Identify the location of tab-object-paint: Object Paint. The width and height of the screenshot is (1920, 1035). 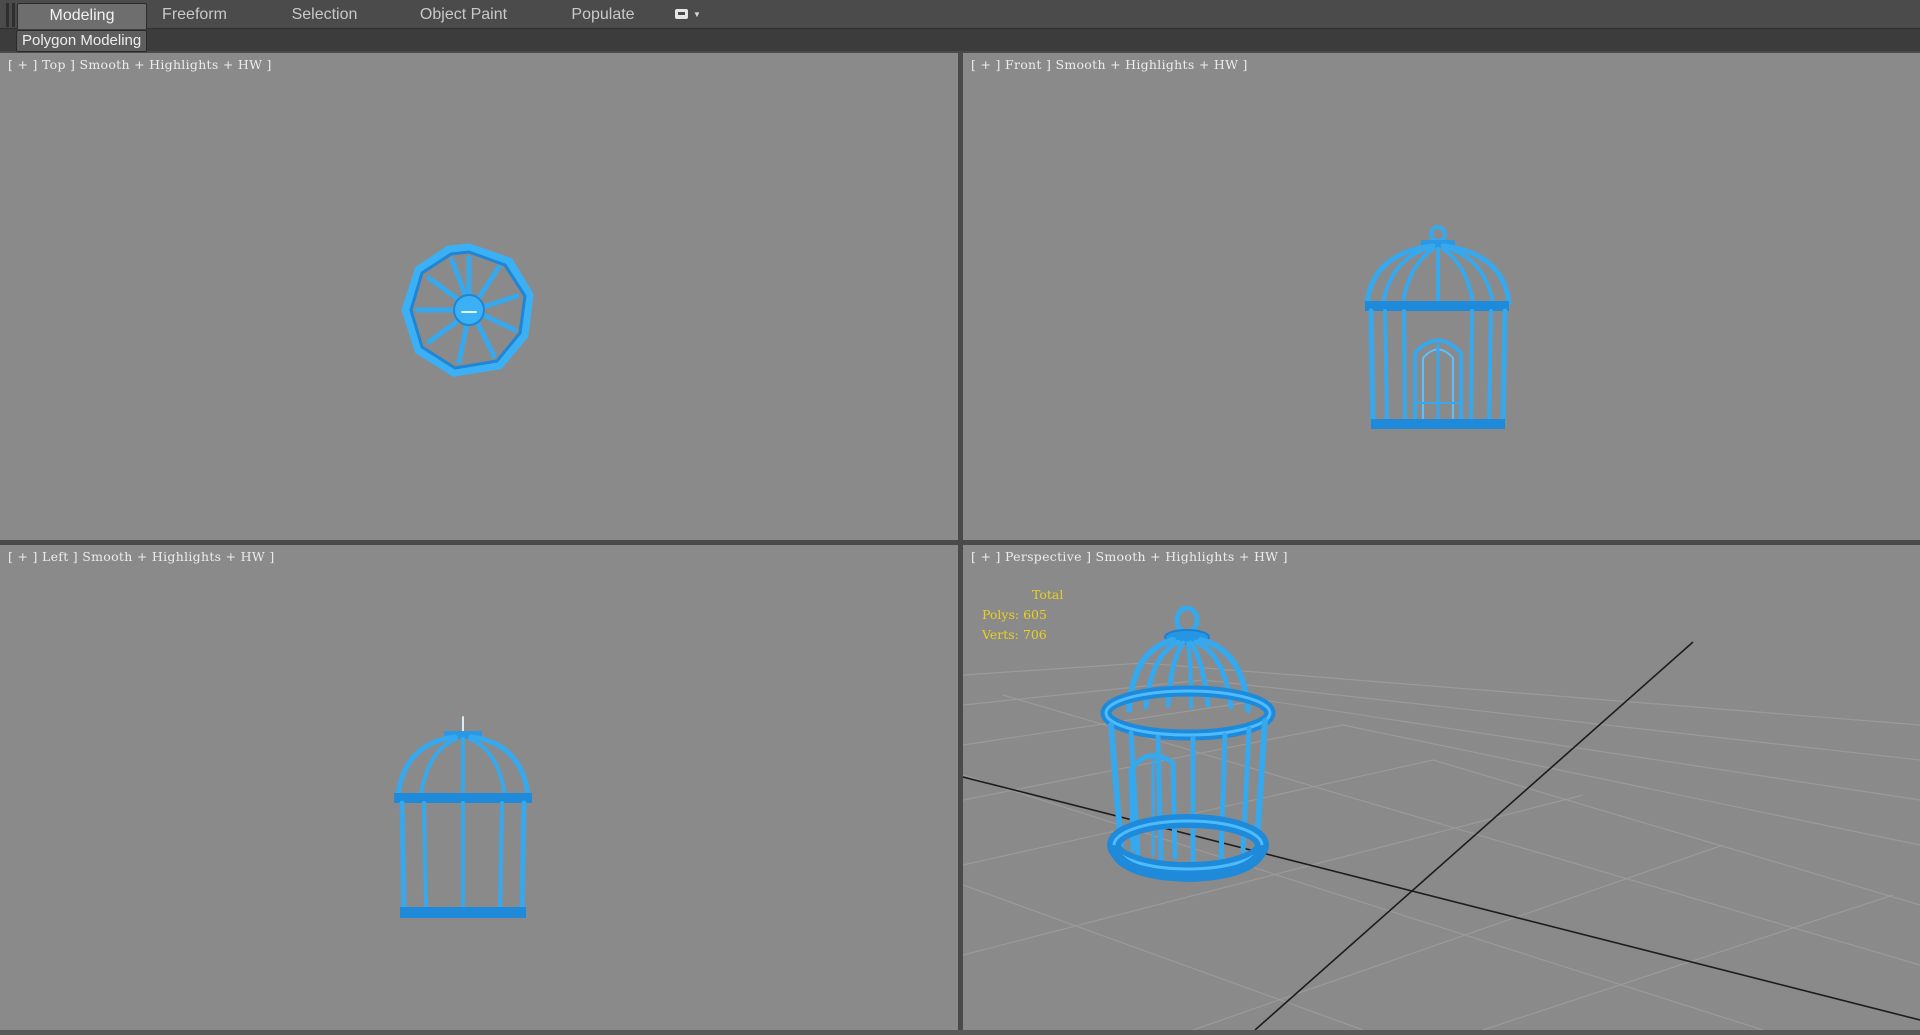
(463, 15).